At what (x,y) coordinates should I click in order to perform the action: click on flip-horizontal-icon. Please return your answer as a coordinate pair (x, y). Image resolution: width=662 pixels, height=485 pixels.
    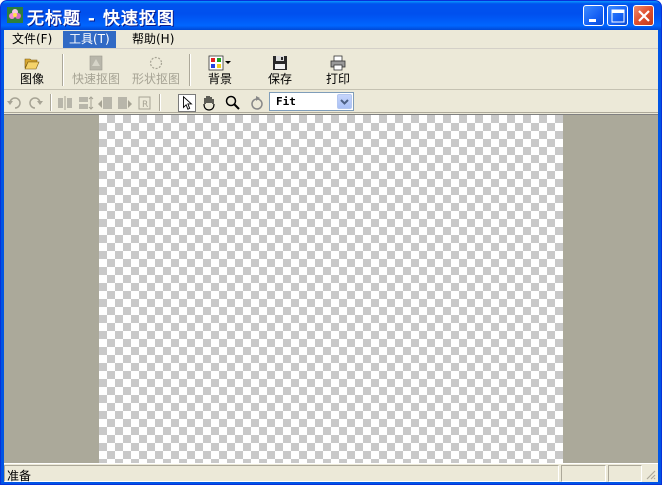
    Looking at the image, I should click on (65, 103).